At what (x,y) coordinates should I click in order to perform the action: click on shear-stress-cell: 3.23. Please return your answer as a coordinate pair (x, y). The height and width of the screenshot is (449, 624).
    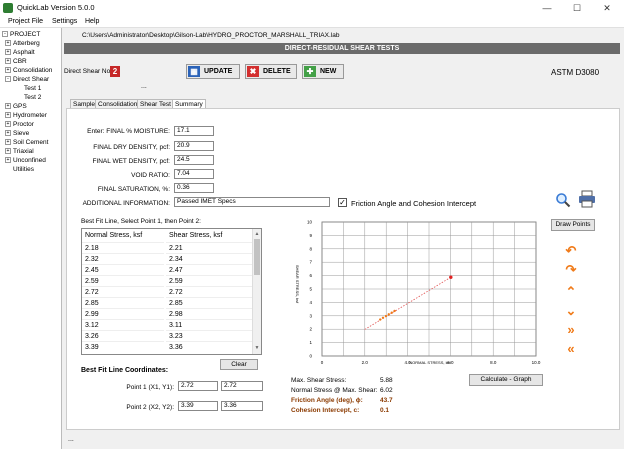
    Looking at the image, I should click on (209, 335).